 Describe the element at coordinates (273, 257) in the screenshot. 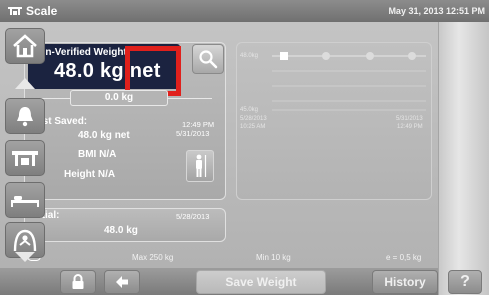

I see `min-capacity: Min 10 kg` at that location.